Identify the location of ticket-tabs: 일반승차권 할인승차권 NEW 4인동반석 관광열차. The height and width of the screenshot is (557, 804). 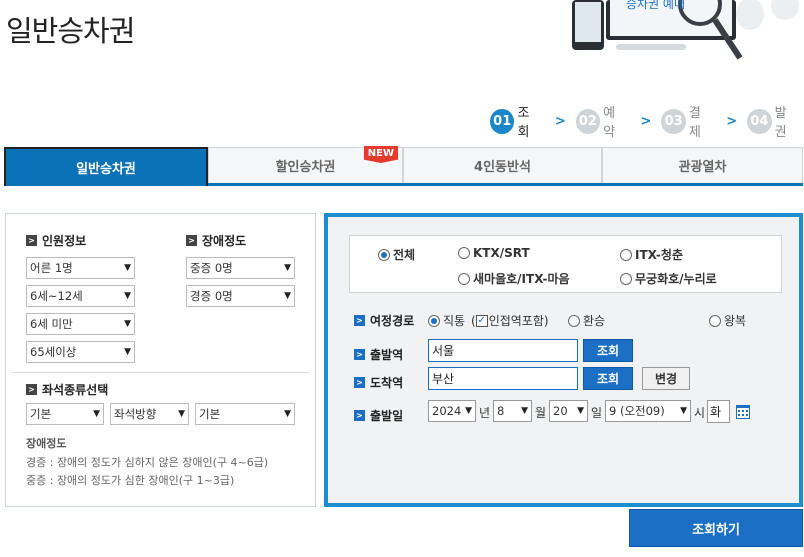
(403, 166).